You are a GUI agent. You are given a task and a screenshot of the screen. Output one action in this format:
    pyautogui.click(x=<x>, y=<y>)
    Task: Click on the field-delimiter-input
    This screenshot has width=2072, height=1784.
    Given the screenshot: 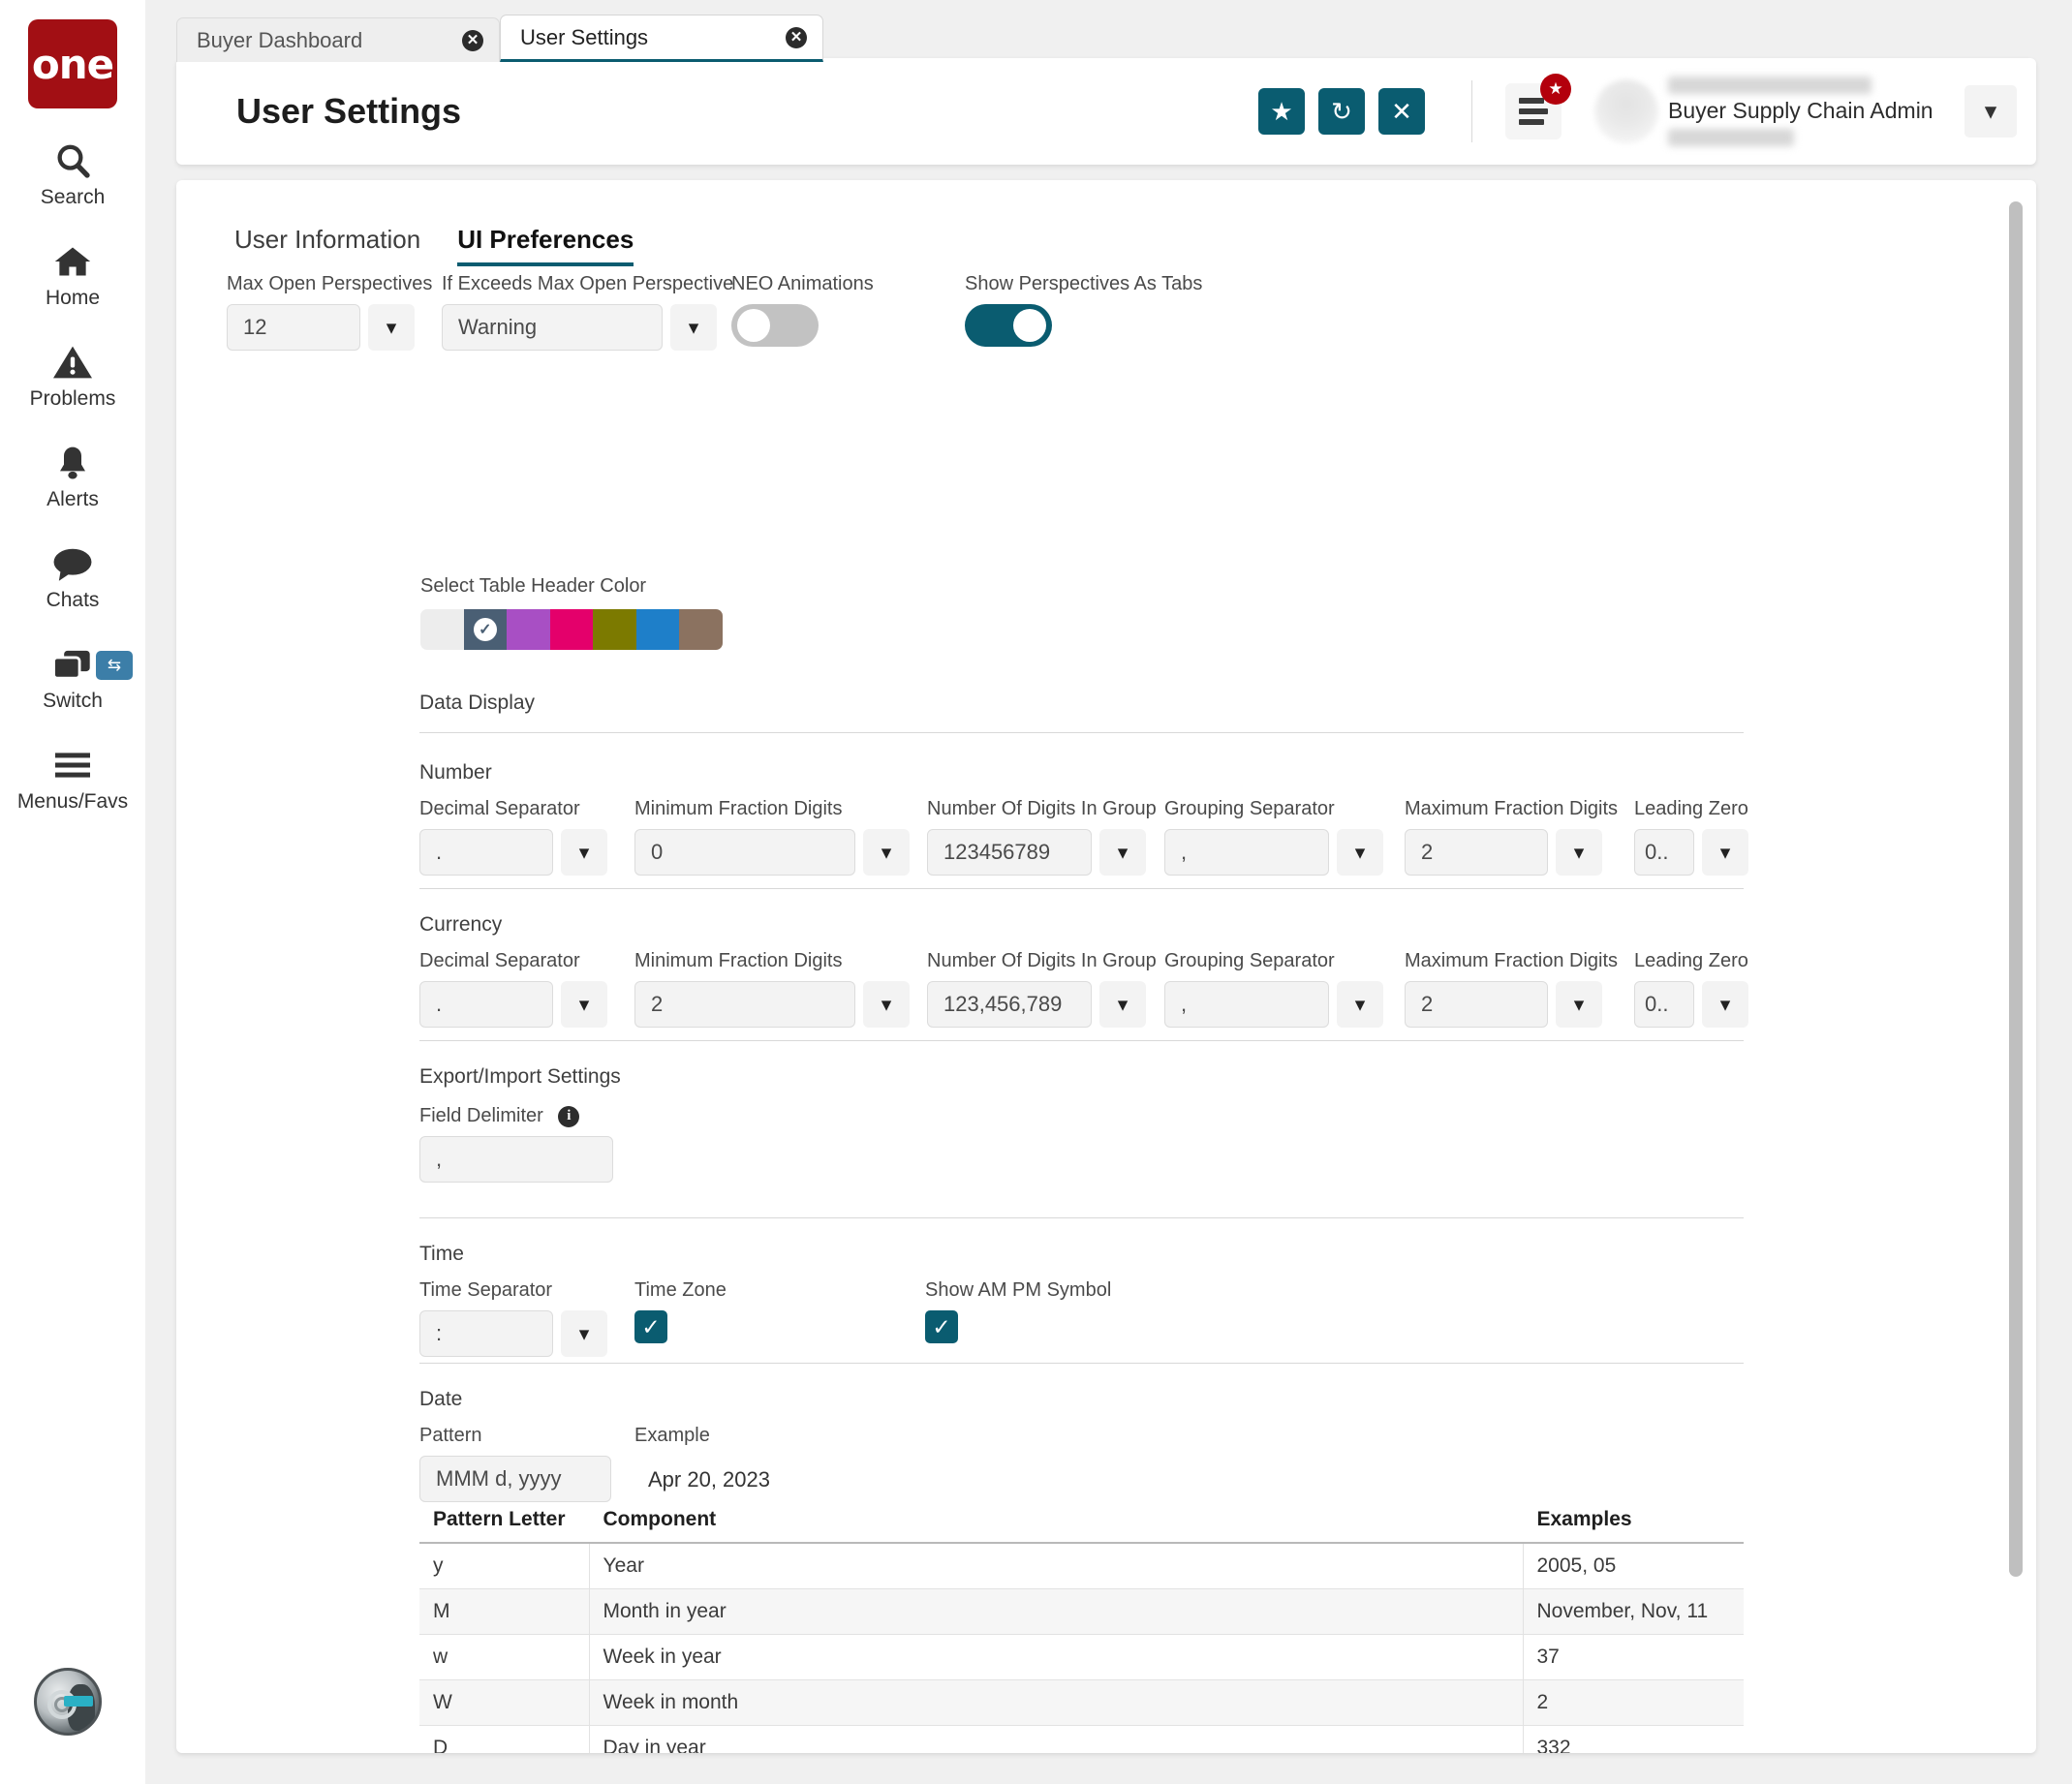 What is the action you would take?
    pyautogui.click(x=516, y=1159)
    